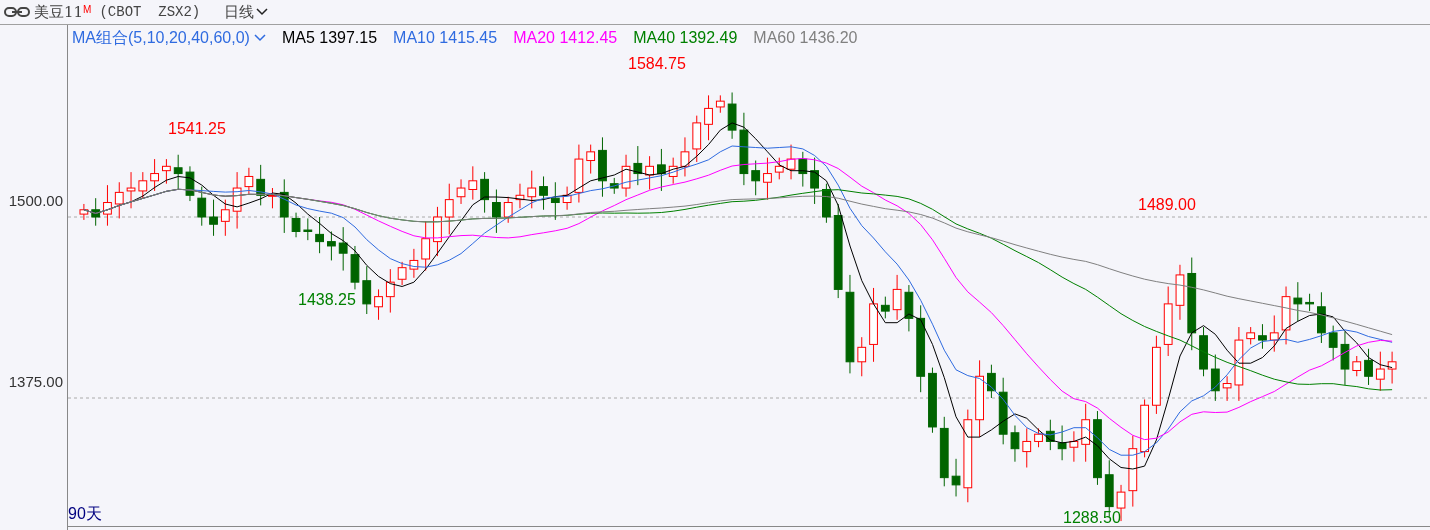 The height and width of the screenshot is (530, 1430). I want to click on ma-legend-value: MA60 1436.20, so click(805, 37).